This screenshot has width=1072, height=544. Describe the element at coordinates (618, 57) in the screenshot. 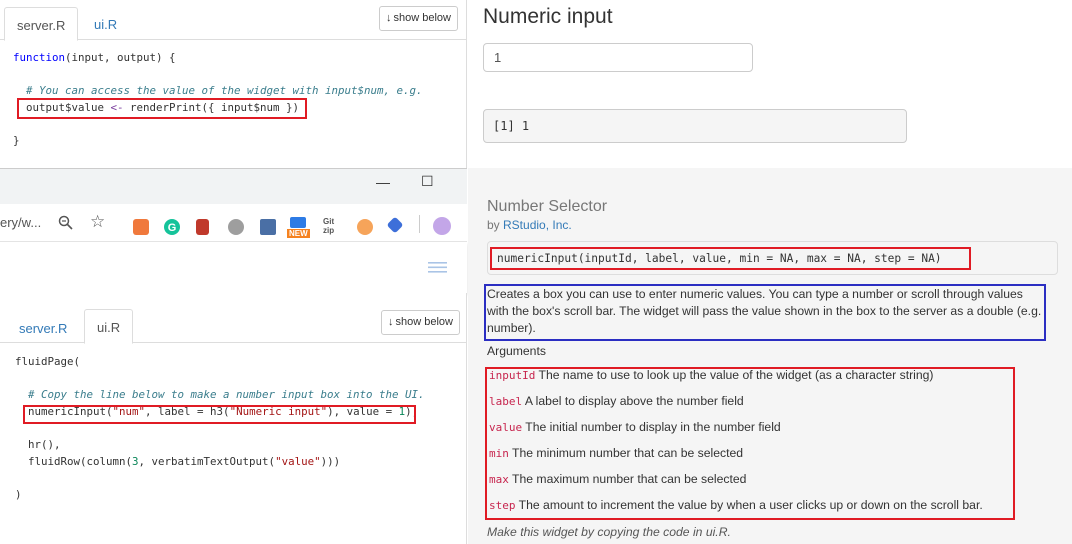

I see `numeric-input: 1` at that location.